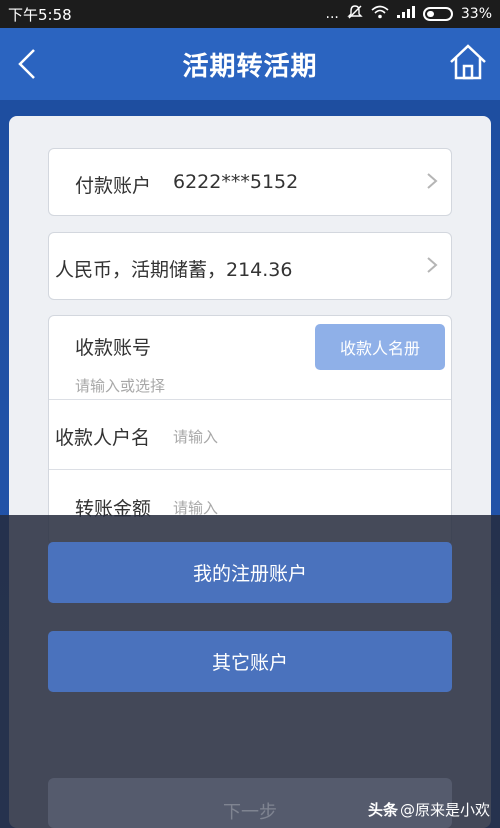 The height and width of the screenshot is (828, 500). I want to click on mute-icon, so click(355, 14).